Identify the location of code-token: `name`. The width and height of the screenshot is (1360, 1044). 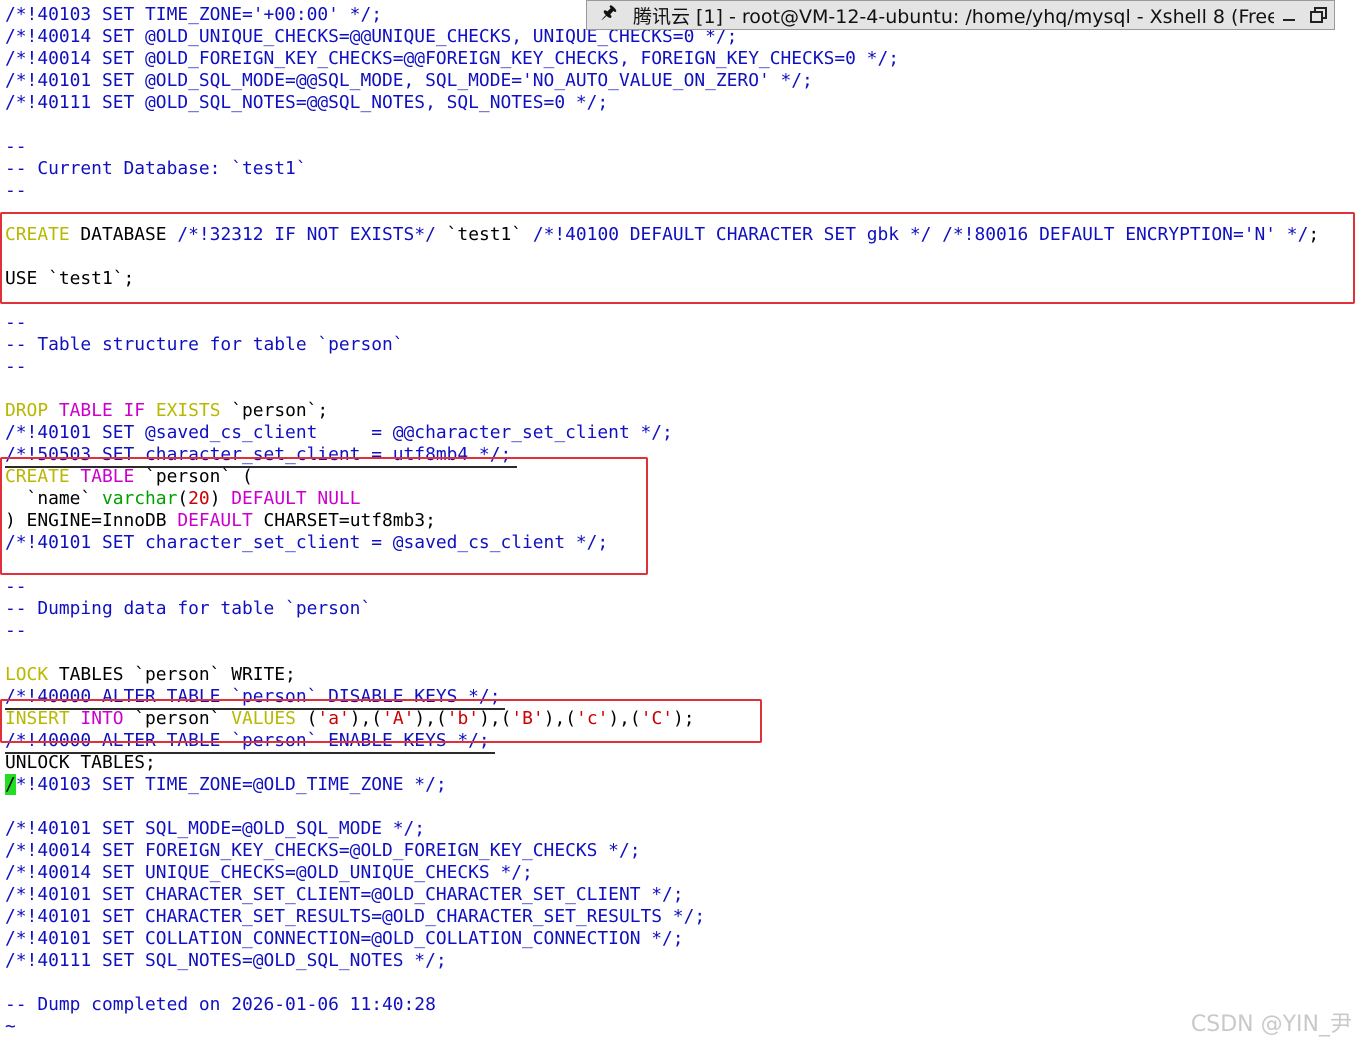
(53, 498).